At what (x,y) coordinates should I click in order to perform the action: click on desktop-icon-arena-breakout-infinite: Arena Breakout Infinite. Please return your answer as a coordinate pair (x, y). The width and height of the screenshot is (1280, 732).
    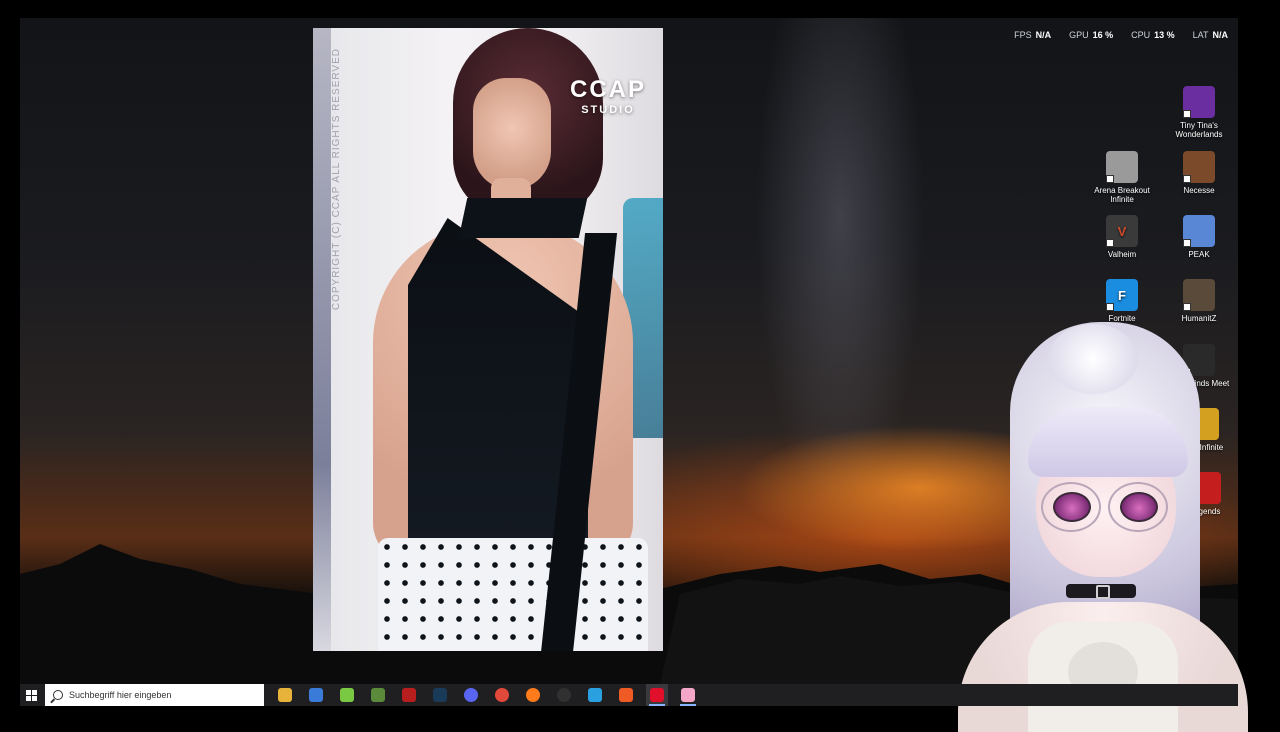
    Looking at the image, I should click on (1122, 177).